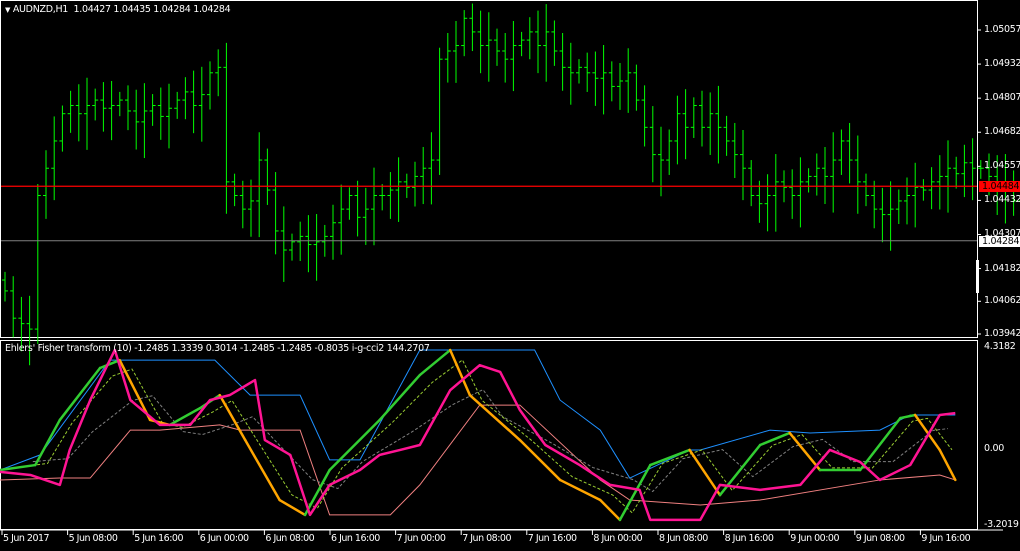  Describe the element at coordinates (999, 241) in the screenshot. I see `bid-price-badge: 1.04284` at that location.